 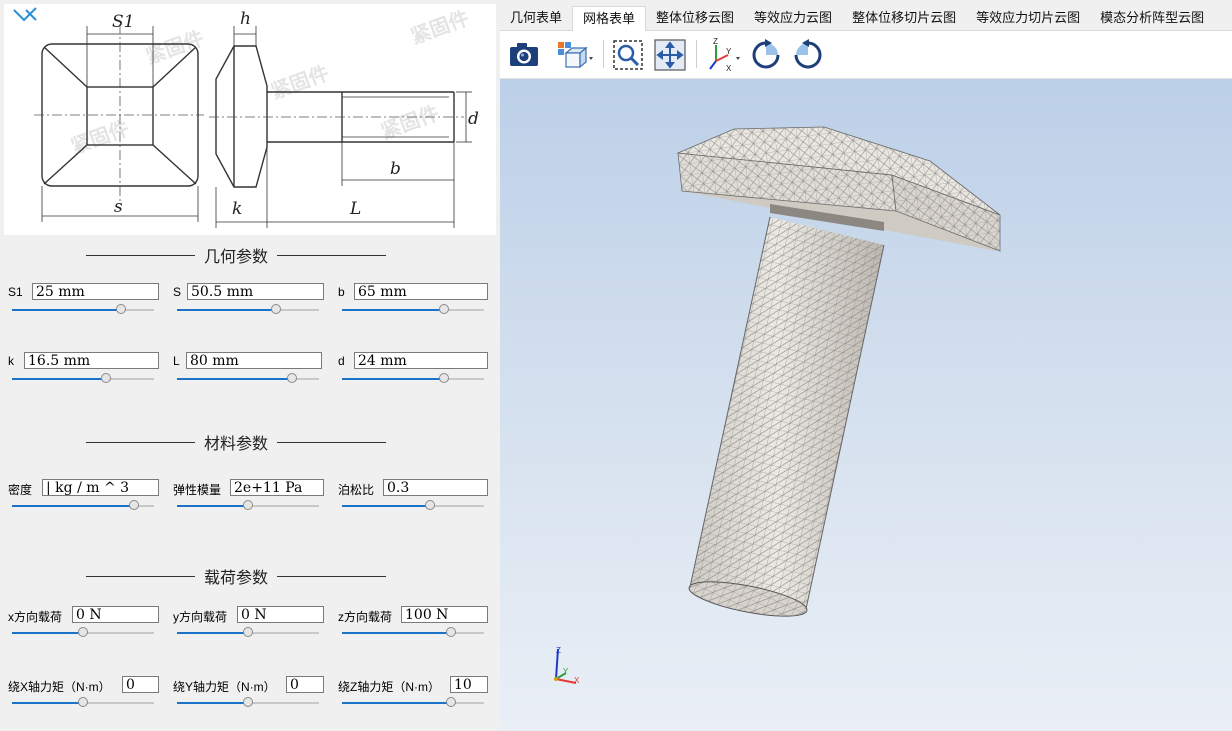 I want to click on param-label: S1, so click(x=15, y=292).